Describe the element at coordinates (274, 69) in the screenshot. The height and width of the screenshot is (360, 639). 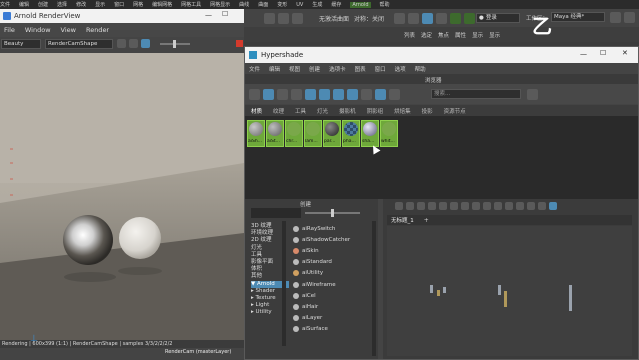
I see `hs-menu-edit: 编辑` at that location.